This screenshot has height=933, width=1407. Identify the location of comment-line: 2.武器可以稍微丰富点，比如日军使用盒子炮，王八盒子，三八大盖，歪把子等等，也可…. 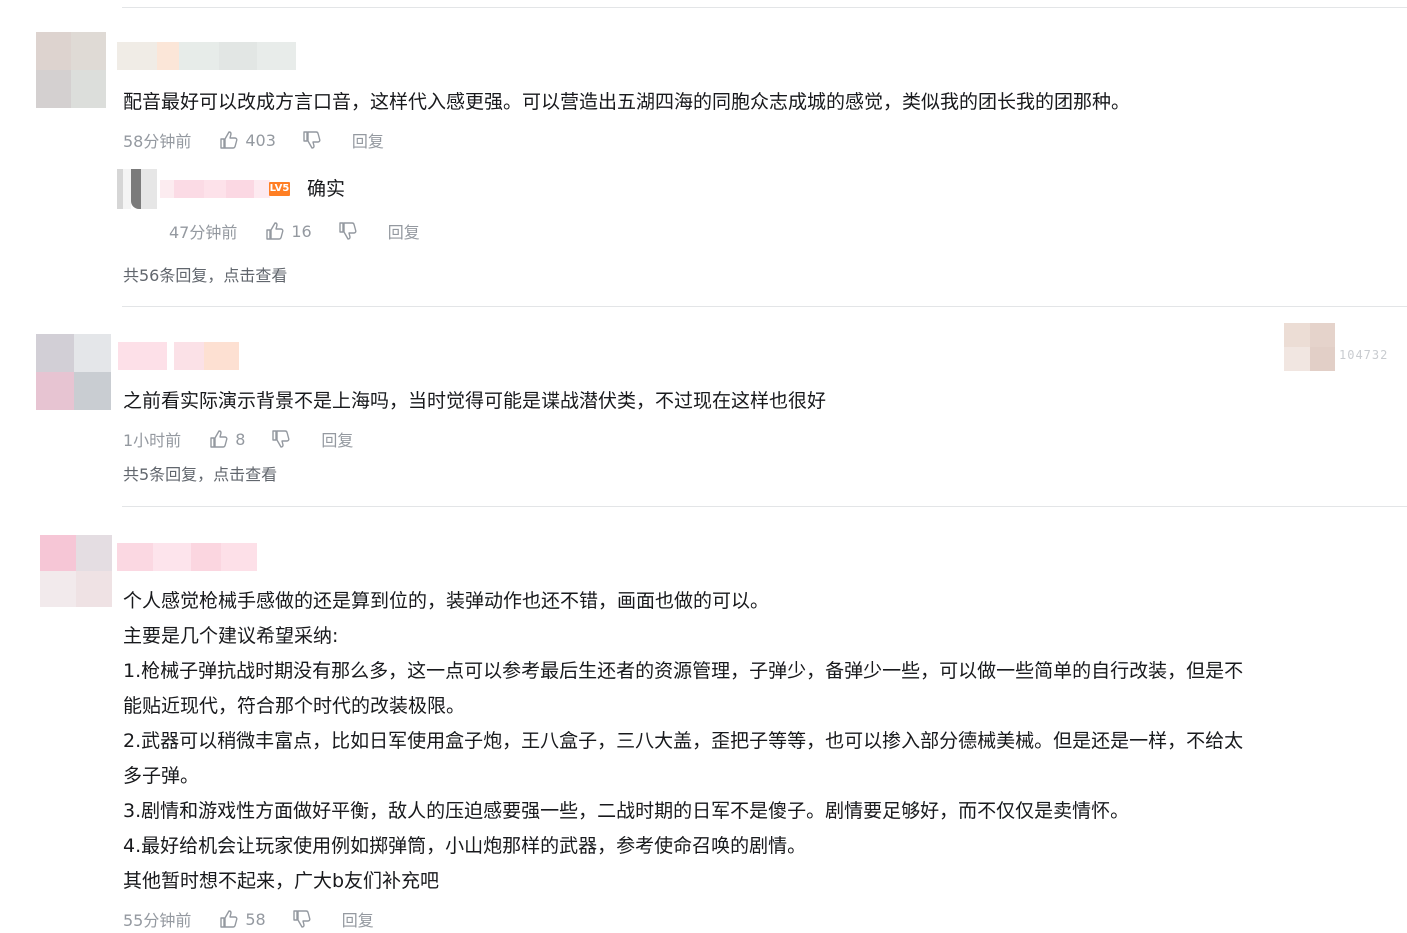
(683, 741).